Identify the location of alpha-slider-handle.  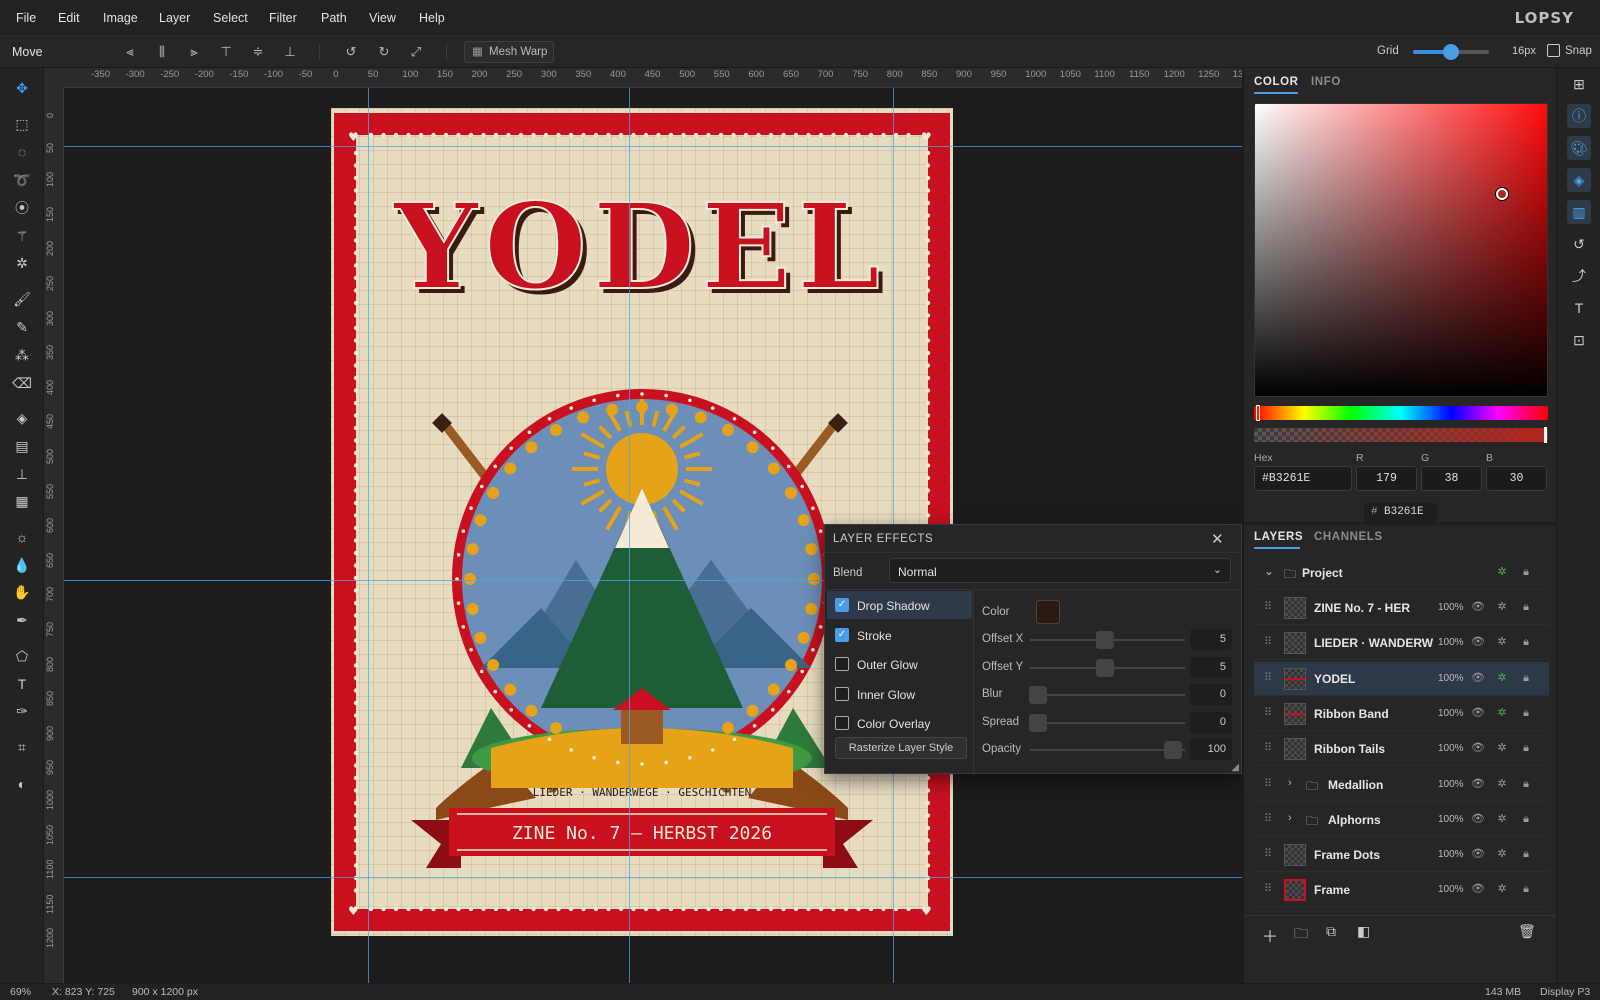
(1545, 435).